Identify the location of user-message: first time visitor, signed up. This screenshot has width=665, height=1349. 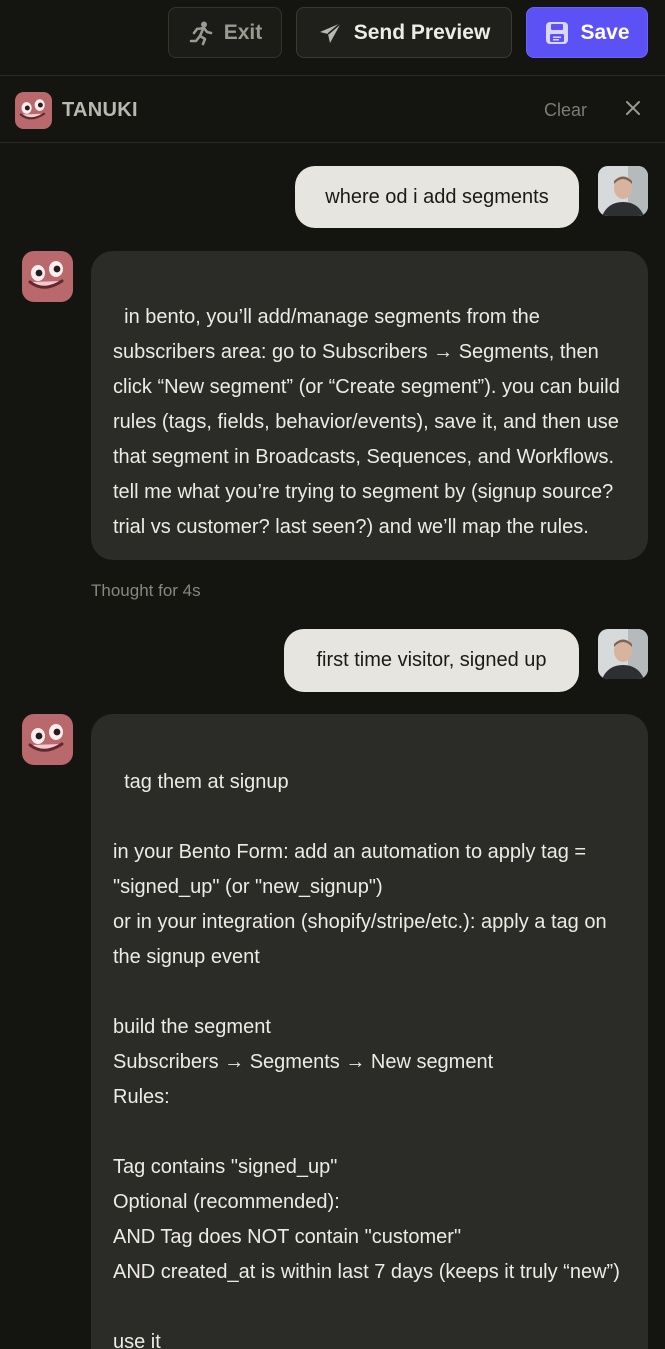
(431, 660).